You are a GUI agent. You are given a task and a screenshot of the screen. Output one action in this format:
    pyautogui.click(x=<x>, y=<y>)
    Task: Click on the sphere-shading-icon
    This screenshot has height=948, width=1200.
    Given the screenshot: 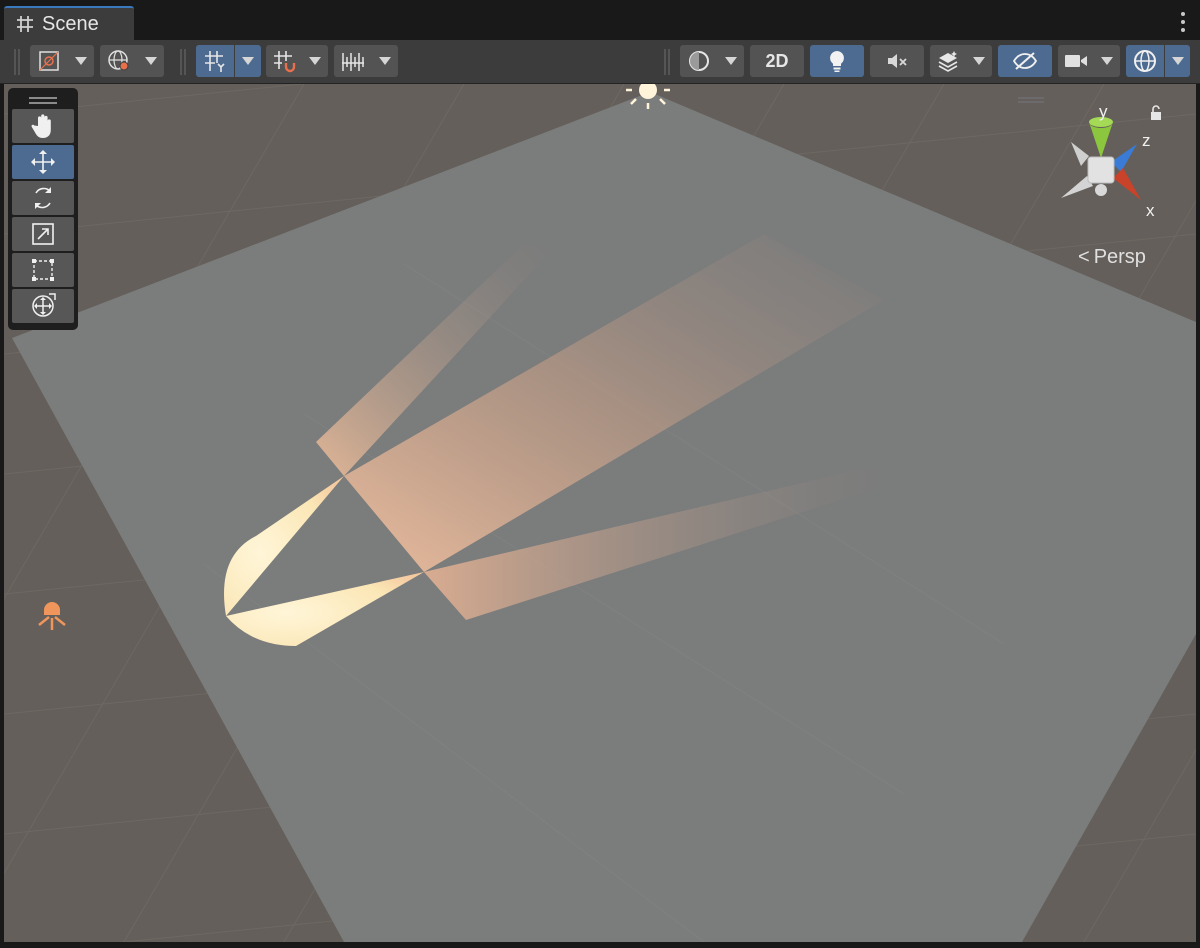 What is the action you would take?
    pyautogui.click(x=699, y=61)
    